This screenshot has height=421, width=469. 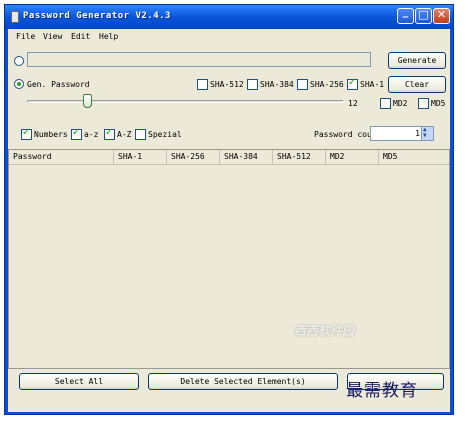 What do you see at coordinates (52, 36) in the screenshot?
I see `menu-view: View` at bounding box center [52, 36].